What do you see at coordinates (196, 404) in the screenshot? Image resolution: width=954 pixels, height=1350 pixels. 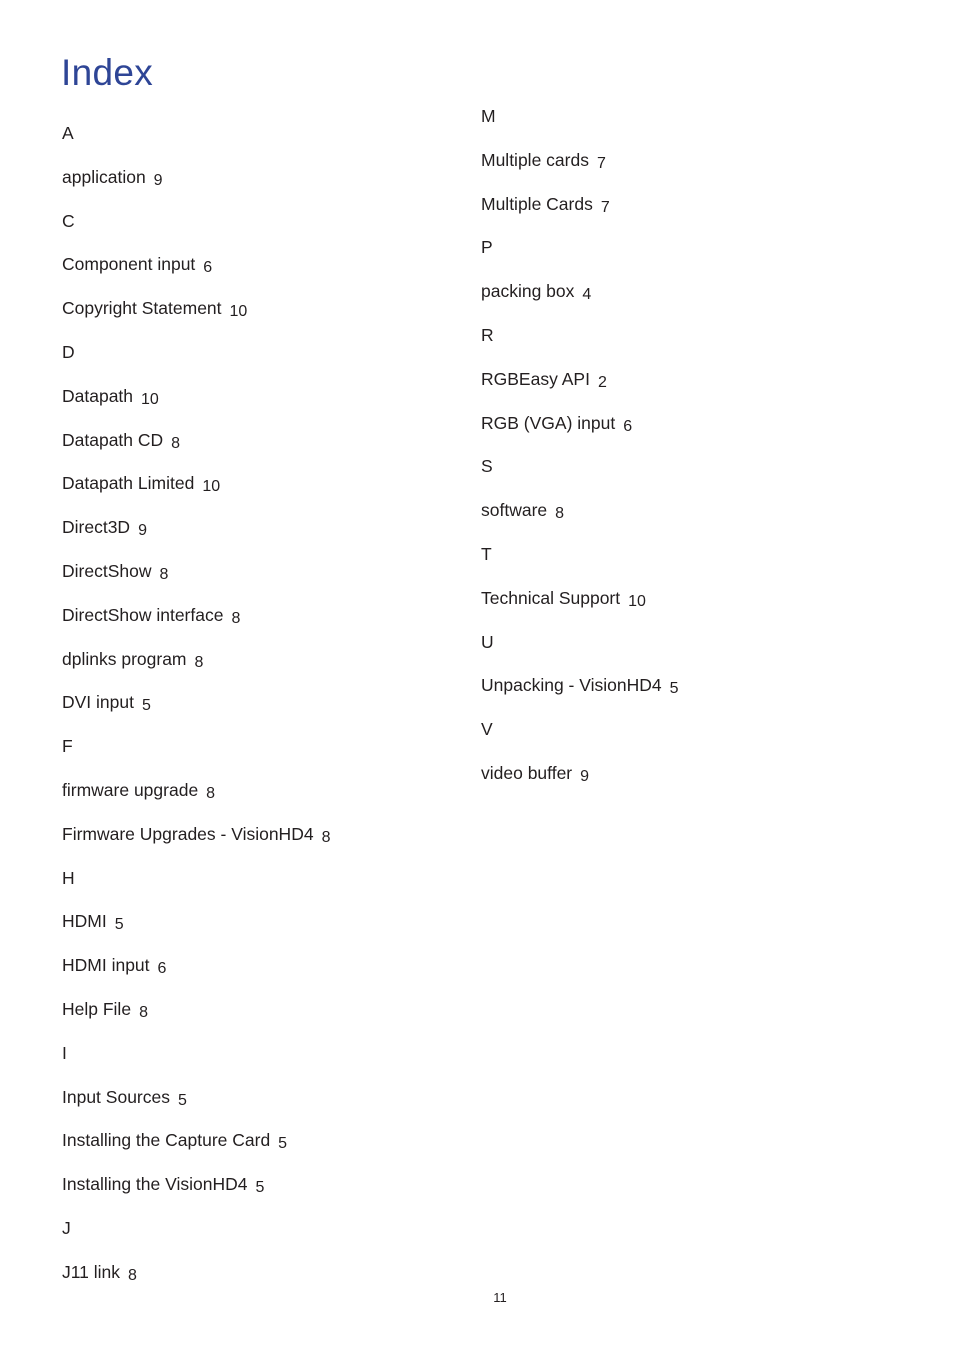 I see `index-entry: Datapath 10` at bounding box center [196, 404].